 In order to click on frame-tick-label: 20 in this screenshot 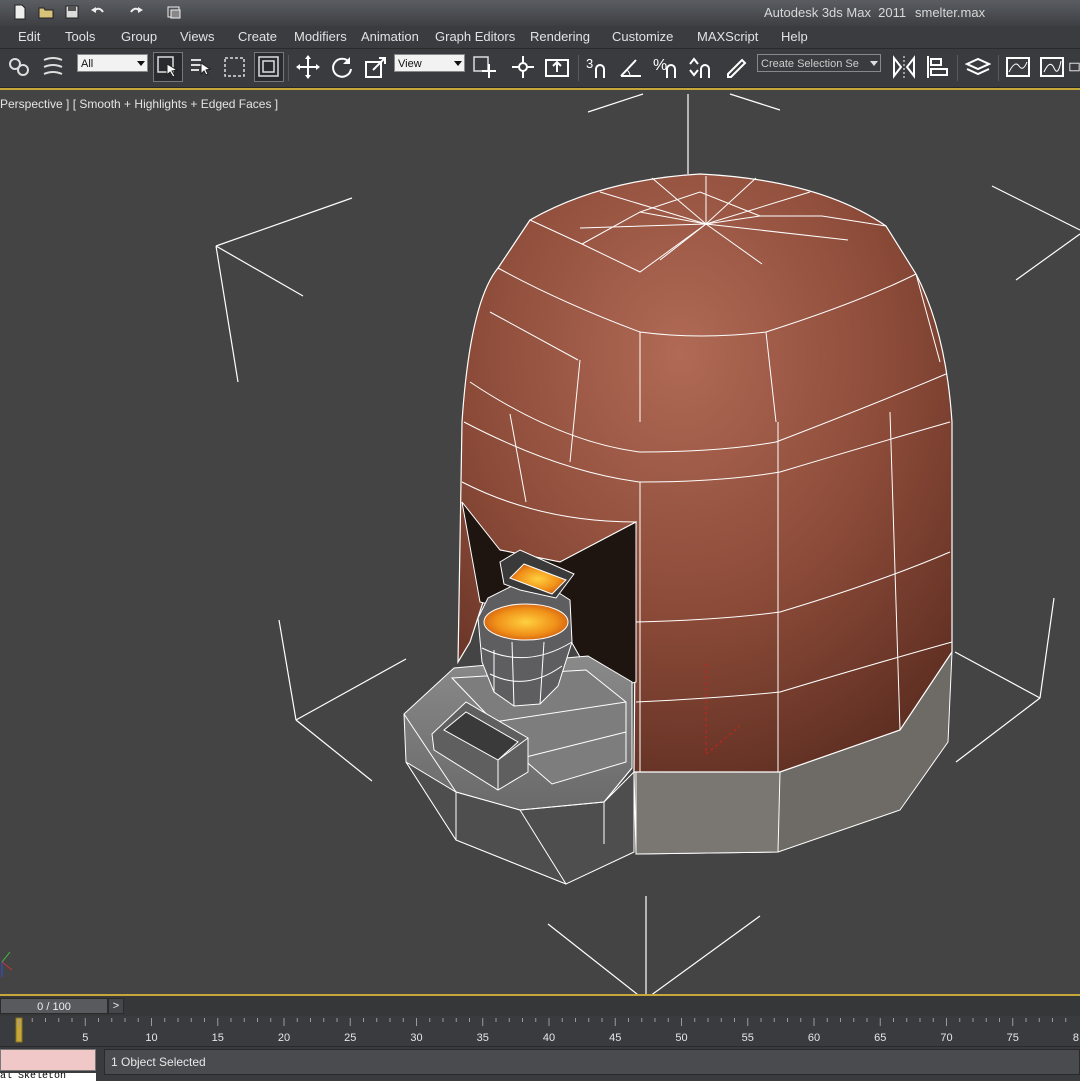, I will do `click(284, 1038)`.